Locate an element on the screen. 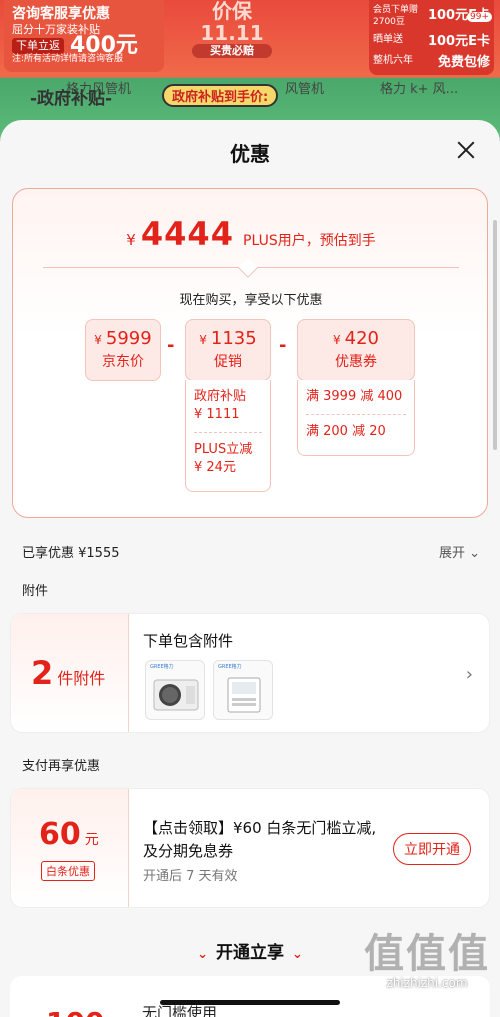 This screenshot has width=500, height=1017. coupon-label: 优惠券 is located at coordinates (356, 362).